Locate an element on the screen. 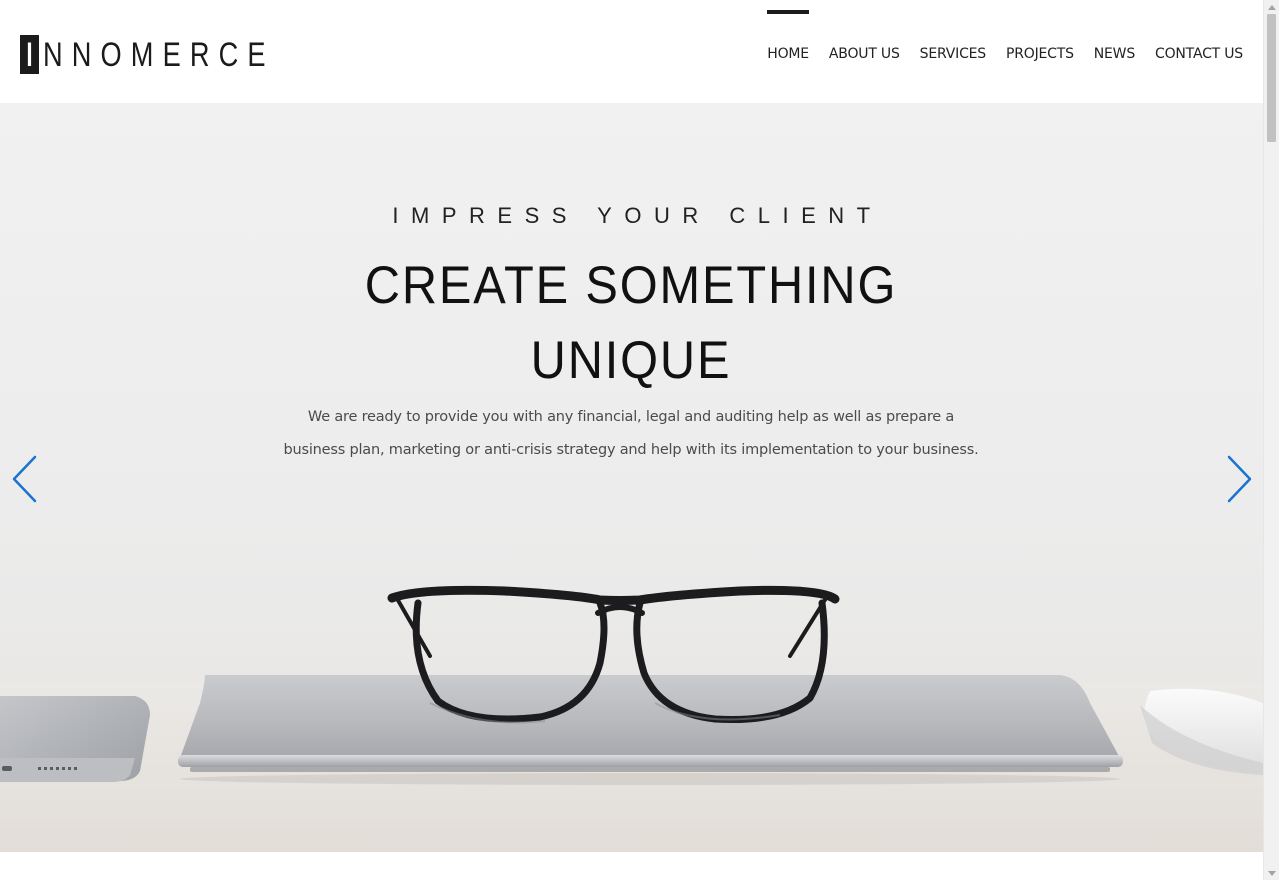 This screenshot has width=1279, height=880. scroll-up-icon is located at coordinates (1271, 7).